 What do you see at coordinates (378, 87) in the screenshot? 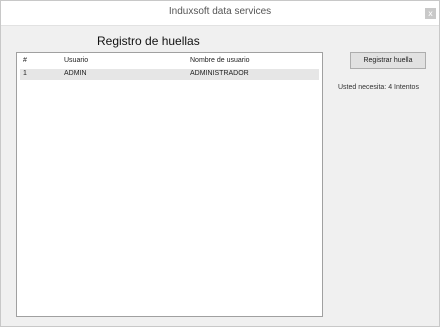
I see `attempts-status-text: Usted necesita: 4 Intentos` at bounding box center [378, 87].